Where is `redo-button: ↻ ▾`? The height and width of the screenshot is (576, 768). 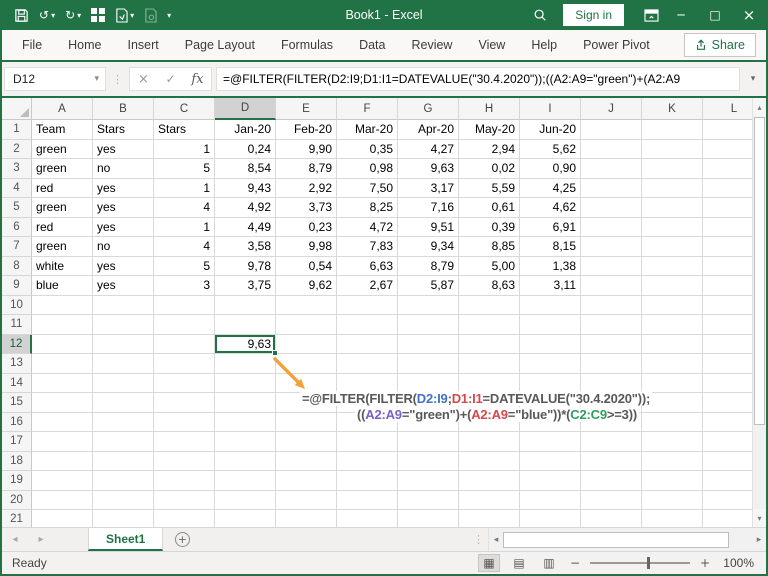 redo-button: ↻ ▾ is located at coordinates (73, 15).